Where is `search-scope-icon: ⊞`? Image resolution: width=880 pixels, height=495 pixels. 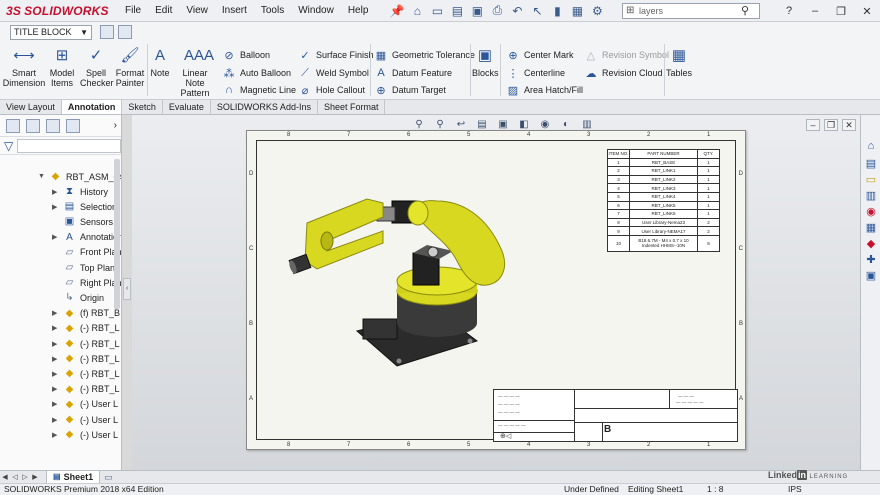 search-scope-icon: ⊞ is located at coordinates (630, 10).